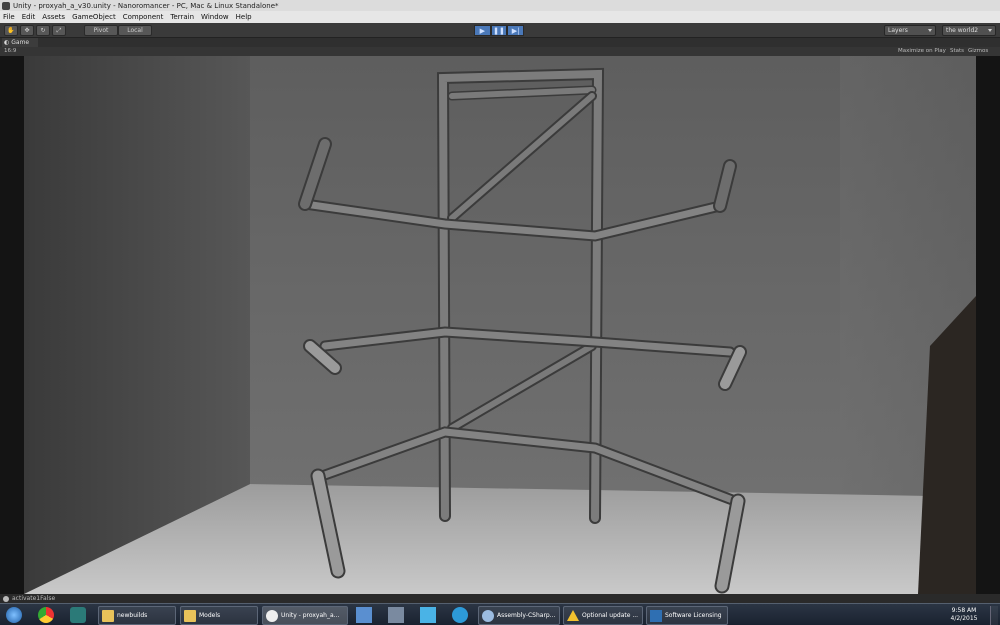 This screenshot has height=625, width=1000. Describe the element at coordinates (78, 615) in the screenshot. I see `app-launcher-icon` at that location.